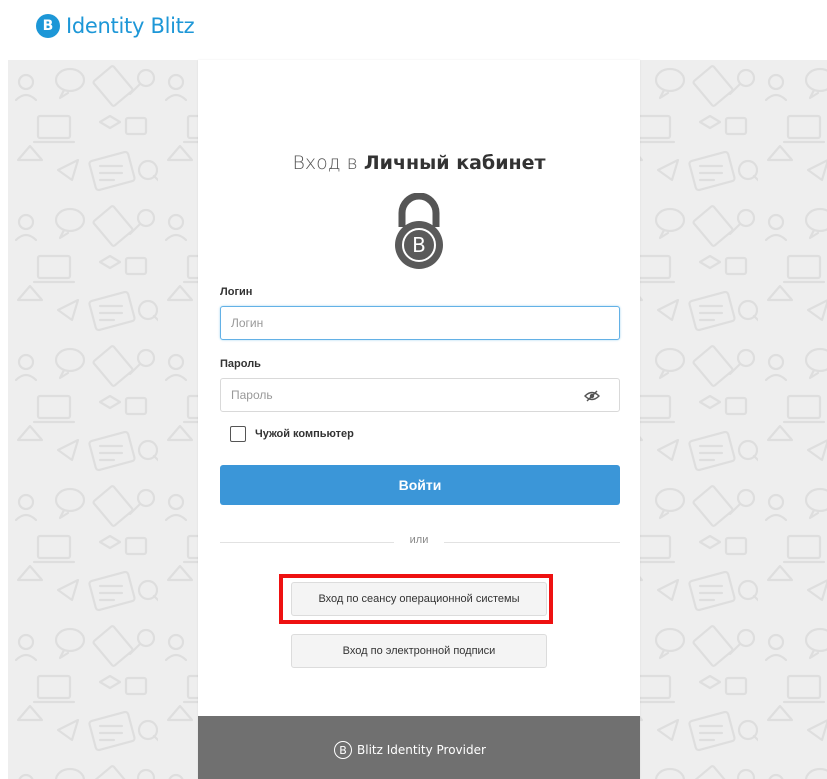 This screenshot has width=827, height=779. Describe the element at coordinates (454, 163) in the screenshot. I see `title-bold: Личный кабинет` at that location.